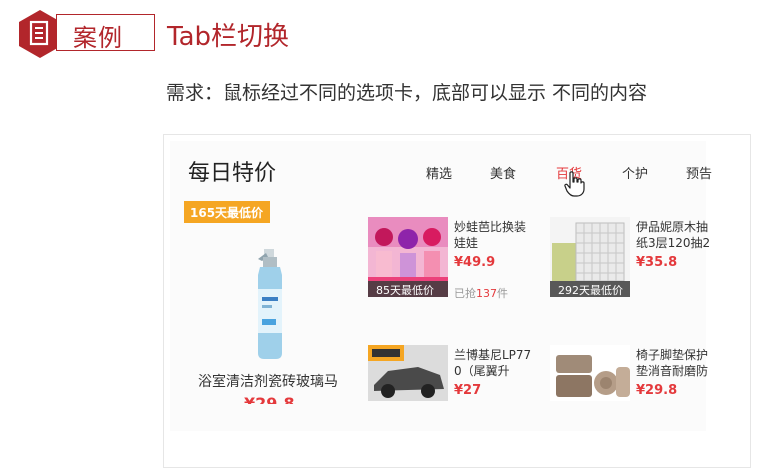 The height and width of the screenshot is (476, 761). Describe the element at coordinates (270, 304) in the screenshot. I see `cleaner-bottle-image` at that location.